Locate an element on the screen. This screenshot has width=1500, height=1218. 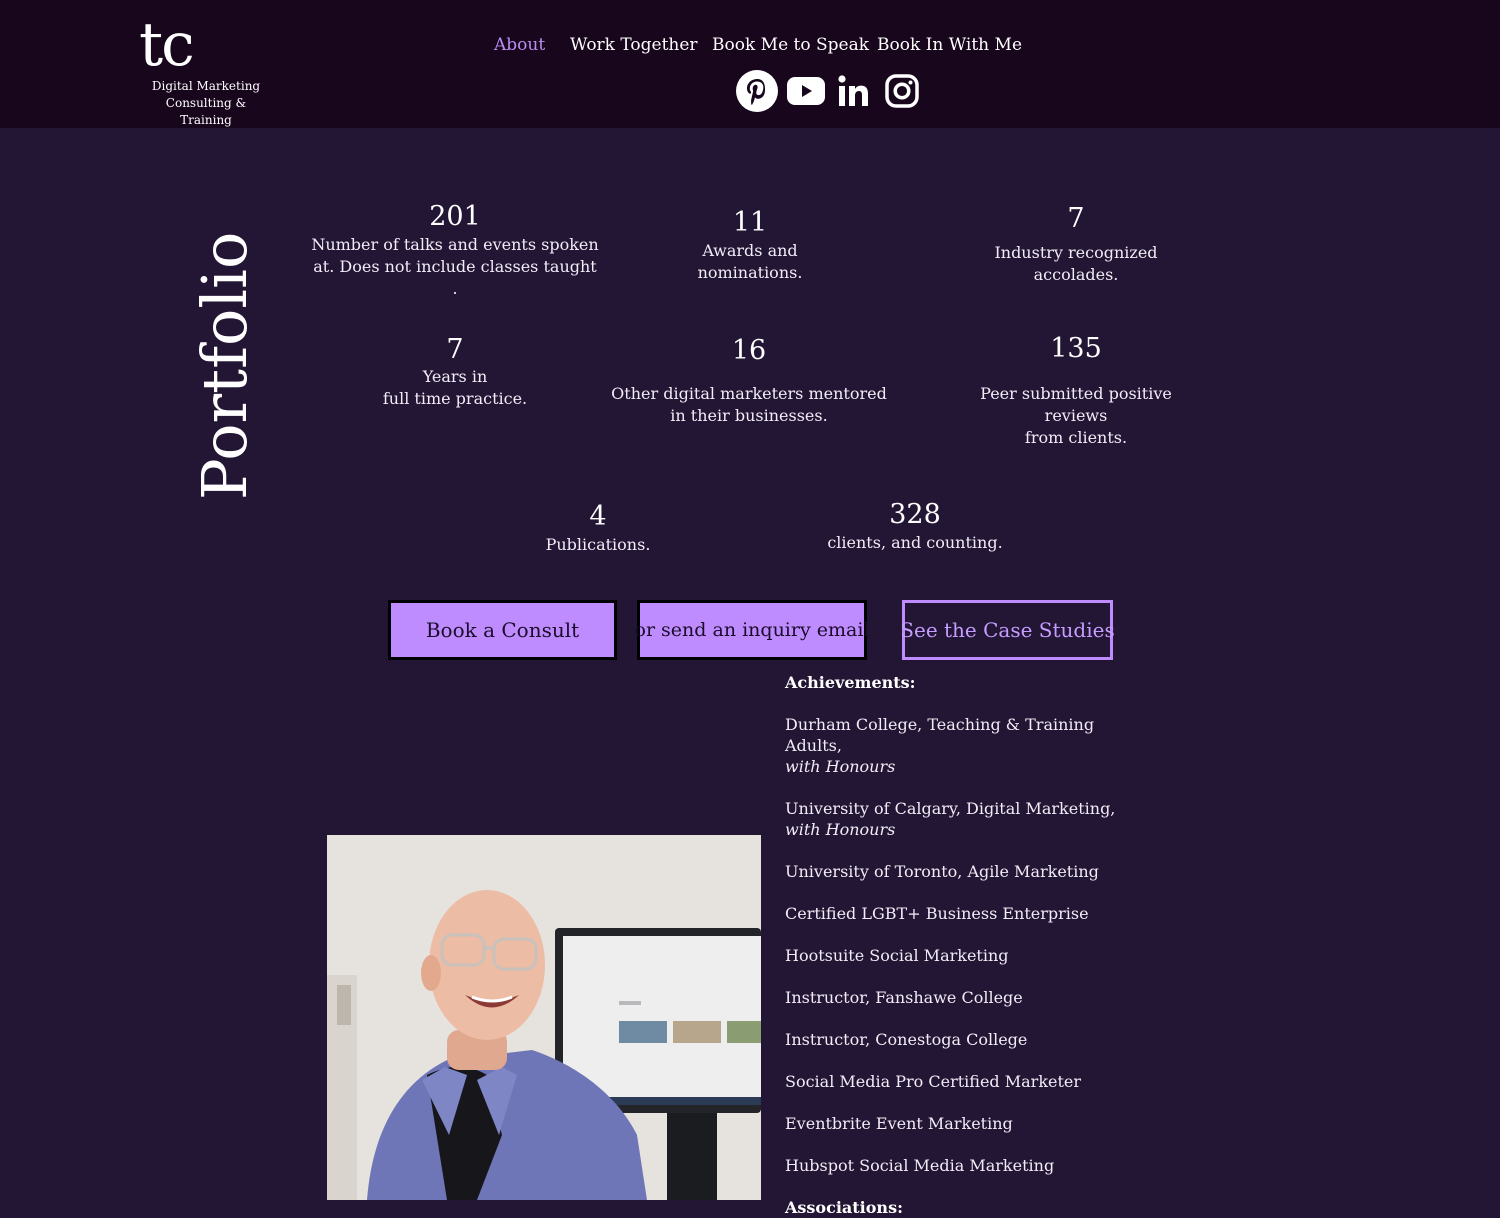
list-item: Instructor, Fanshawe College is located at coordinates (904, 997).